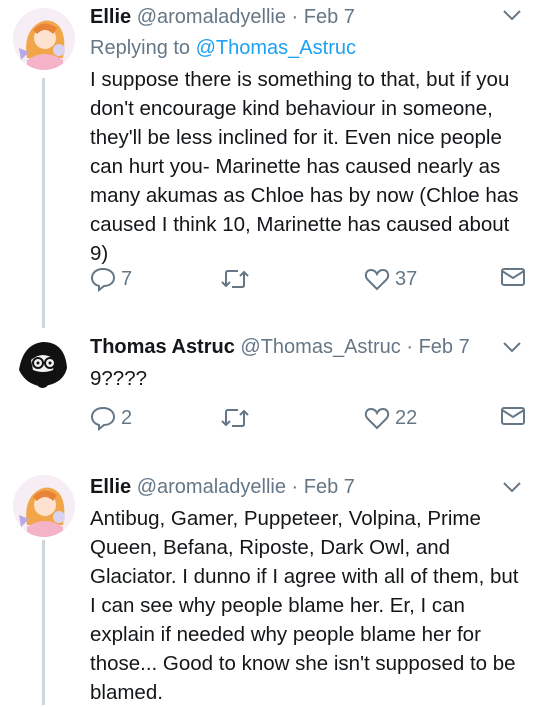 This screenshot has width=540, height=707. What do you see at coordinates (127, 417) in the screenshot?
I see `reply-count: 2` at bounding box center [127, 417].